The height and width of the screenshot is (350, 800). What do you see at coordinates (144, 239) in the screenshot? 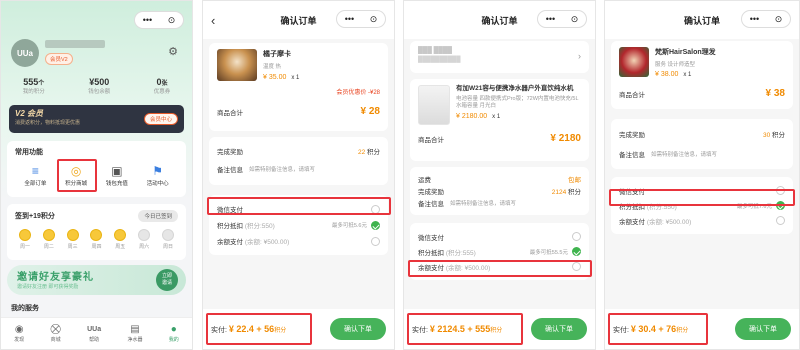
I see `checkin-day: 周六` at bounding box center [144, 239].